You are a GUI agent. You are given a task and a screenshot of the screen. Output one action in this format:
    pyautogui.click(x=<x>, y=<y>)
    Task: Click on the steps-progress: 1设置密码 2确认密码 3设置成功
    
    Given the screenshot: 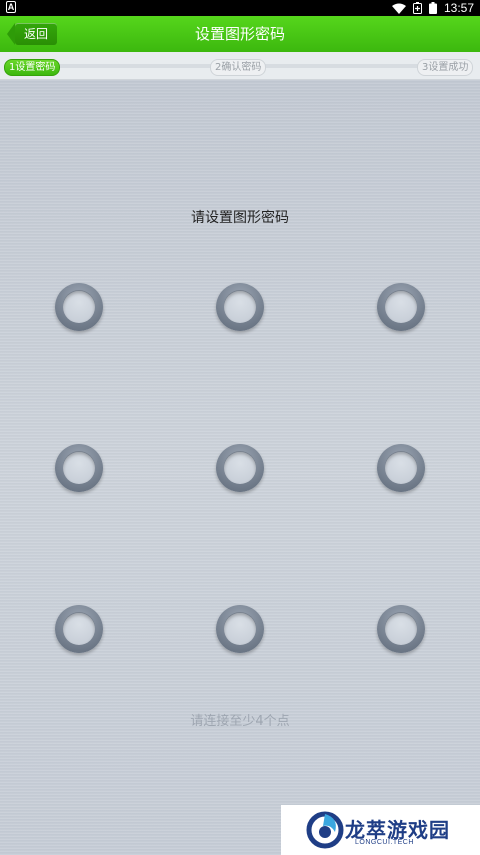 What is the action you would take?
    pyautogui.click(x=240, y=66)
    